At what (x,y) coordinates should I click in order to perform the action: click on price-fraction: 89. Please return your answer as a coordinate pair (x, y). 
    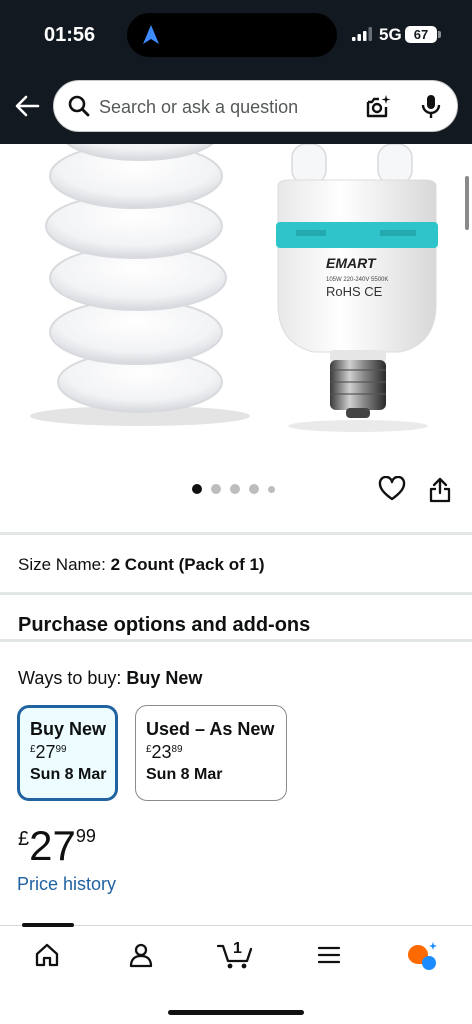
    Looking at the image, I should click on (177, 749).